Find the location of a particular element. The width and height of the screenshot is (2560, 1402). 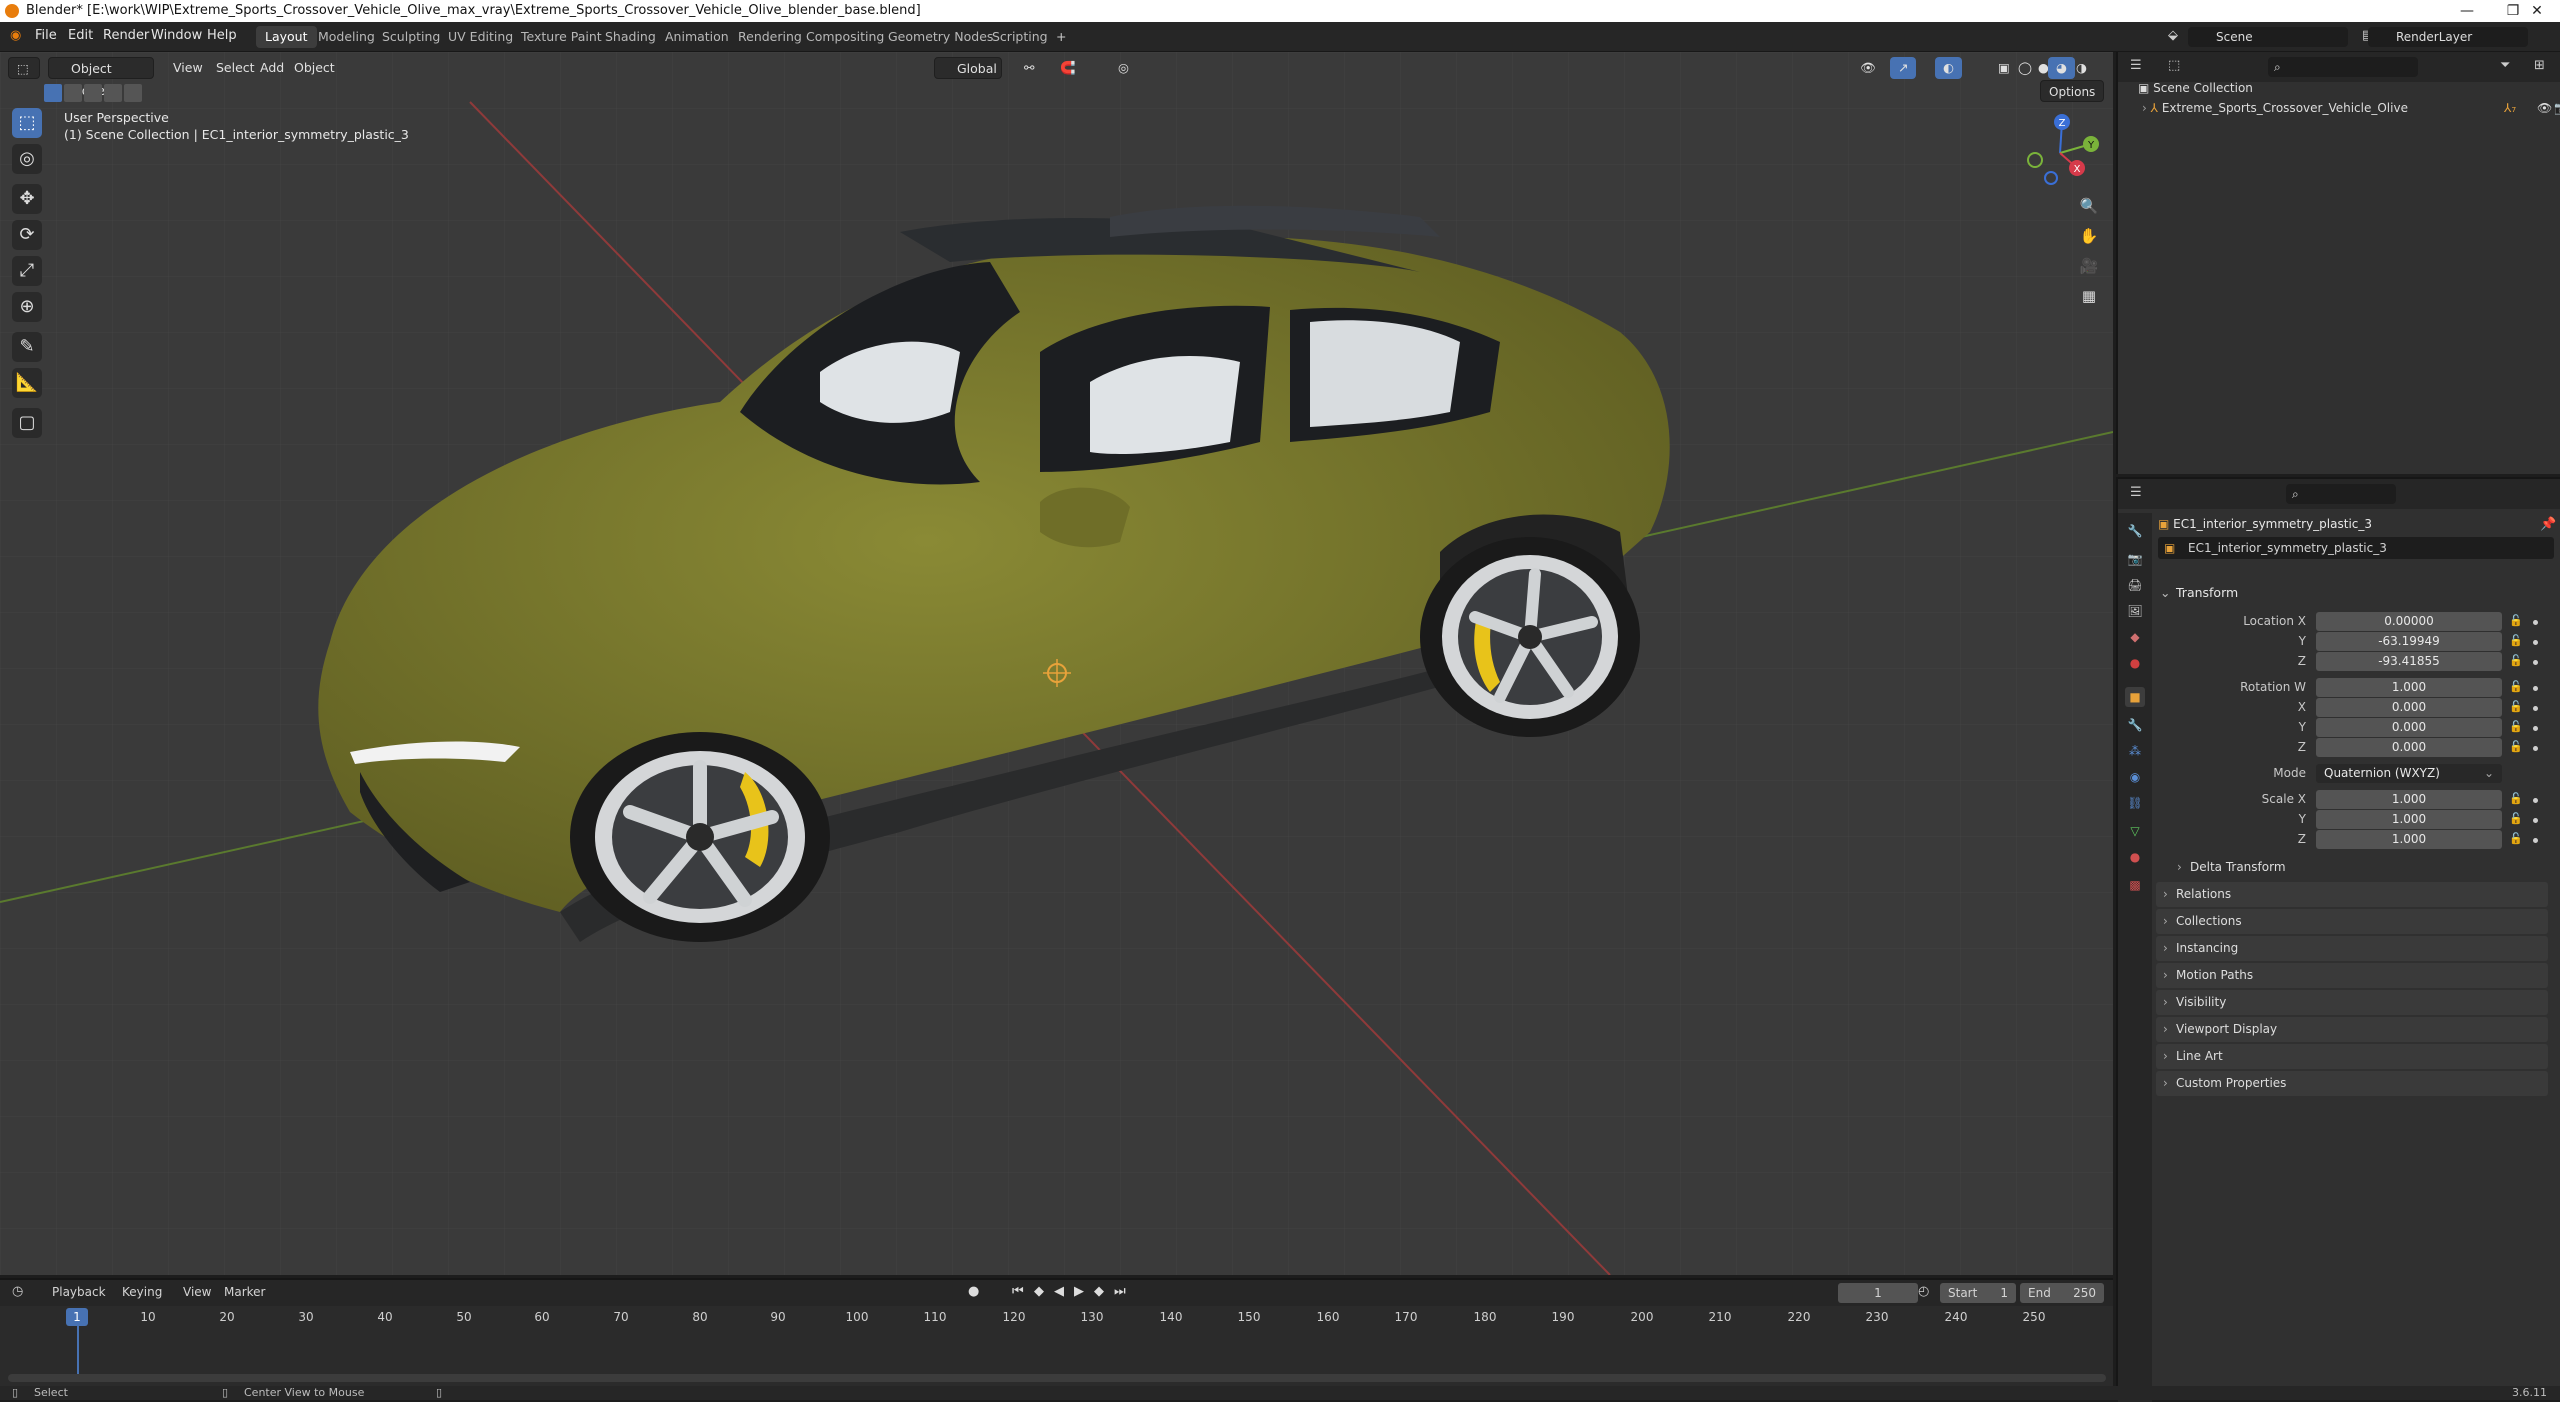

blender-menu-icon: ◉ is located at coordinates (15, 35).